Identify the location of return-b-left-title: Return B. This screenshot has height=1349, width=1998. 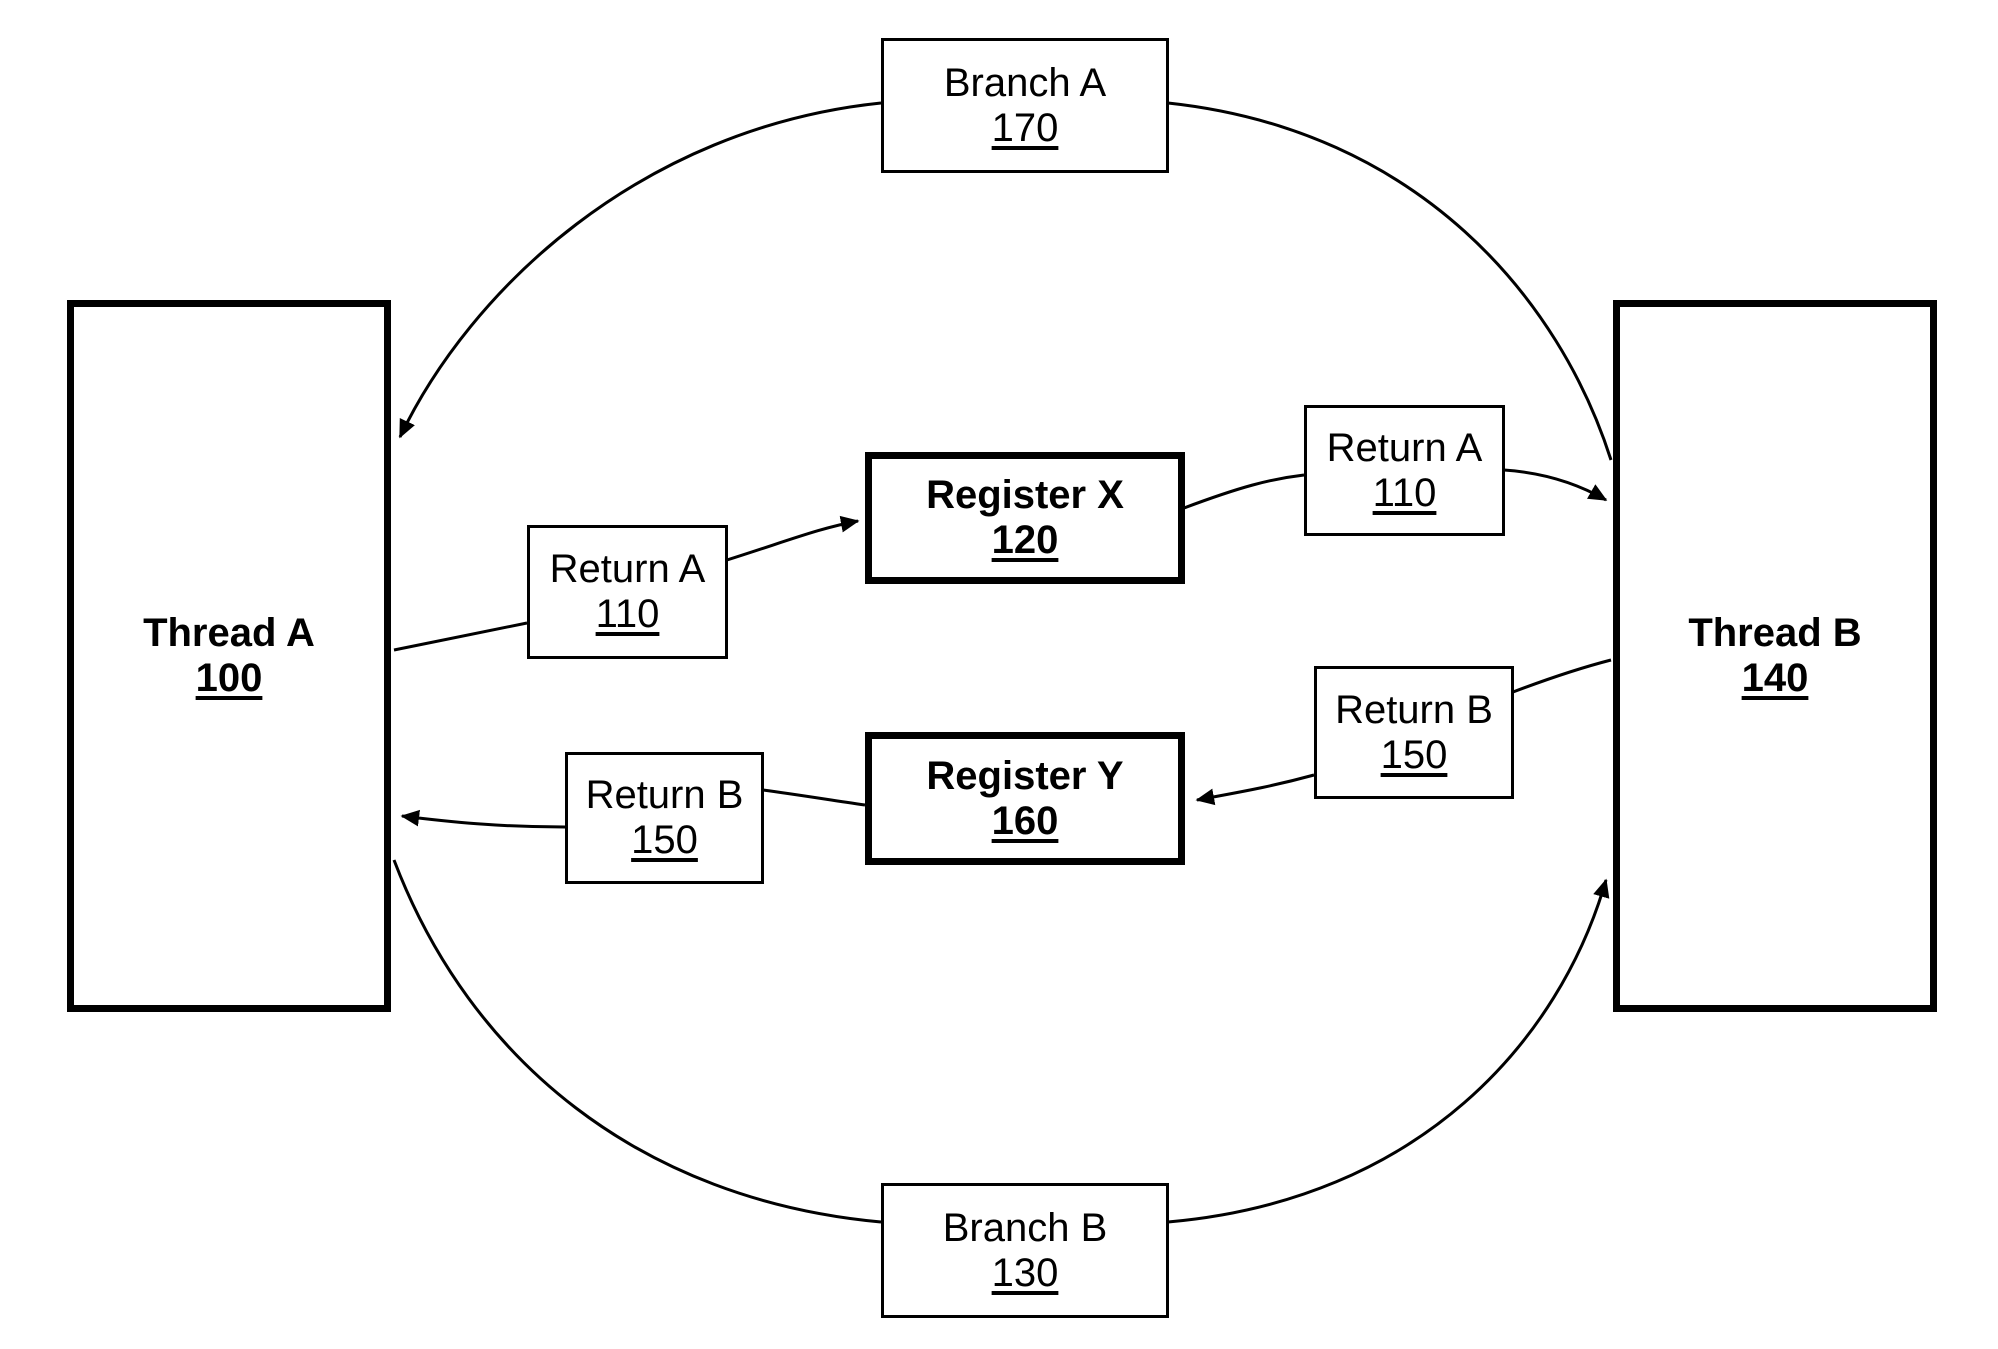
(664, 795).